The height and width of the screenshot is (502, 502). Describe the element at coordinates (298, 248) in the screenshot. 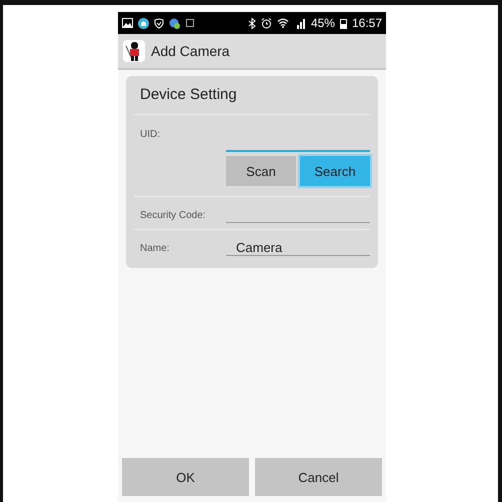

I see `name-field: Camera` at that location.